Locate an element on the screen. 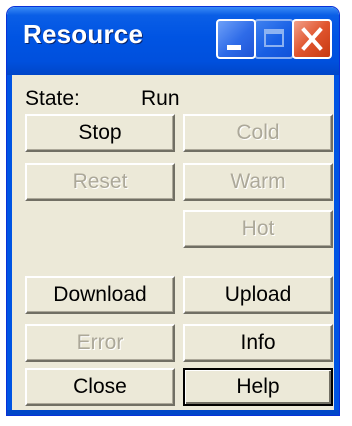  close-window-button is located at coordinates (312, 39).